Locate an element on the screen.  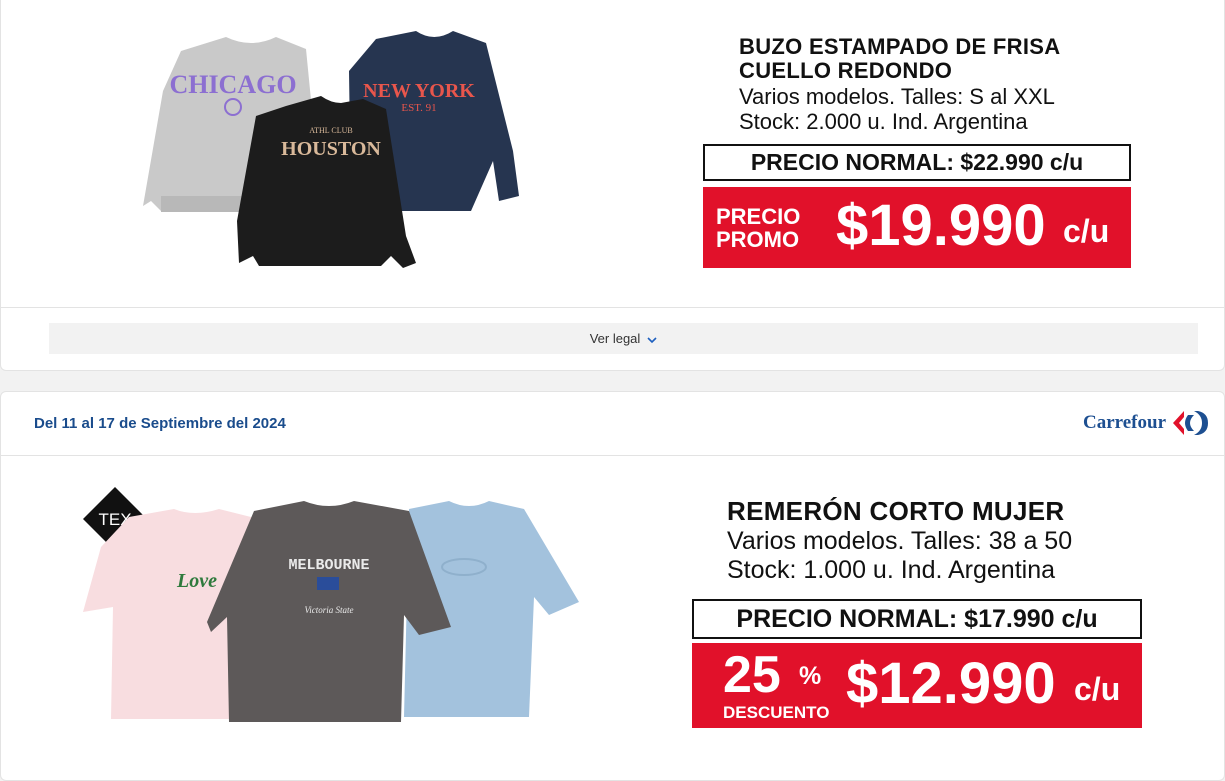
print-victoria-state: Victoria State is located at coordinates (328, 610).